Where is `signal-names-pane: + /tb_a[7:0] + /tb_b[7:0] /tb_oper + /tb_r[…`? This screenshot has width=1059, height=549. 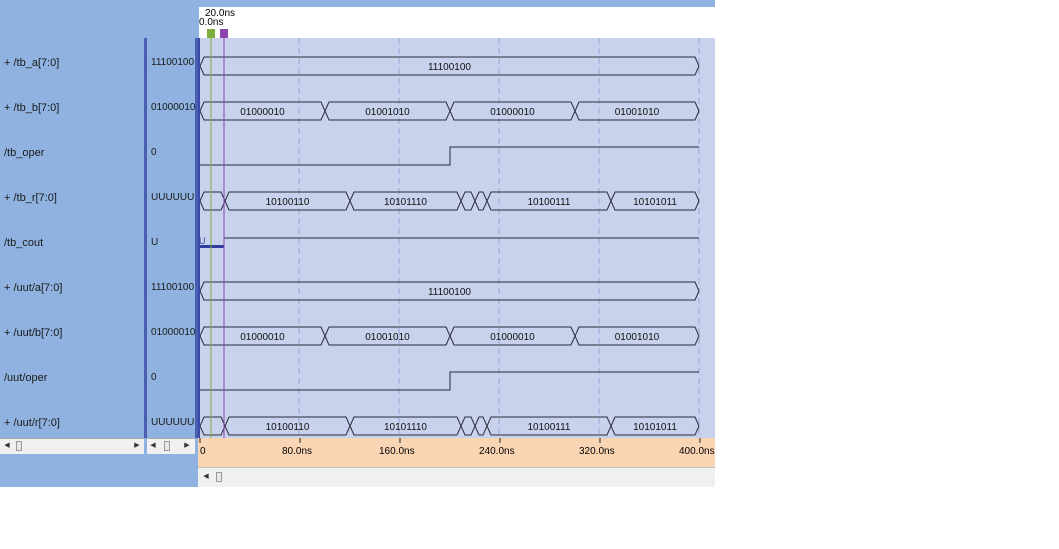
signal-names-pane: + /tb_a[7:0] + /tb_b[7:0] /tb_oper + /tb_r[… is located at coordinates (72, 238).